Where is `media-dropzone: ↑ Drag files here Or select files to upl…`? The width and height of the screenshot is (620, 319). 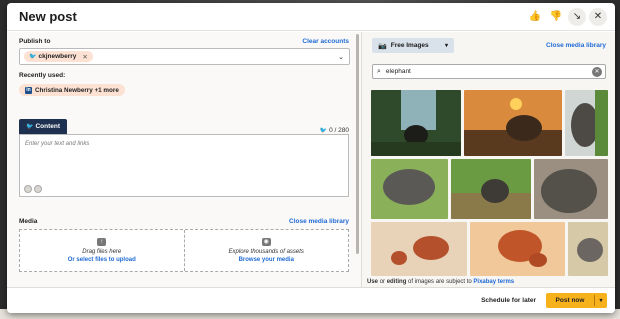 media-dropzone: ↑ Drag files here Or select files to upl… is located at coordinates (184, 250).